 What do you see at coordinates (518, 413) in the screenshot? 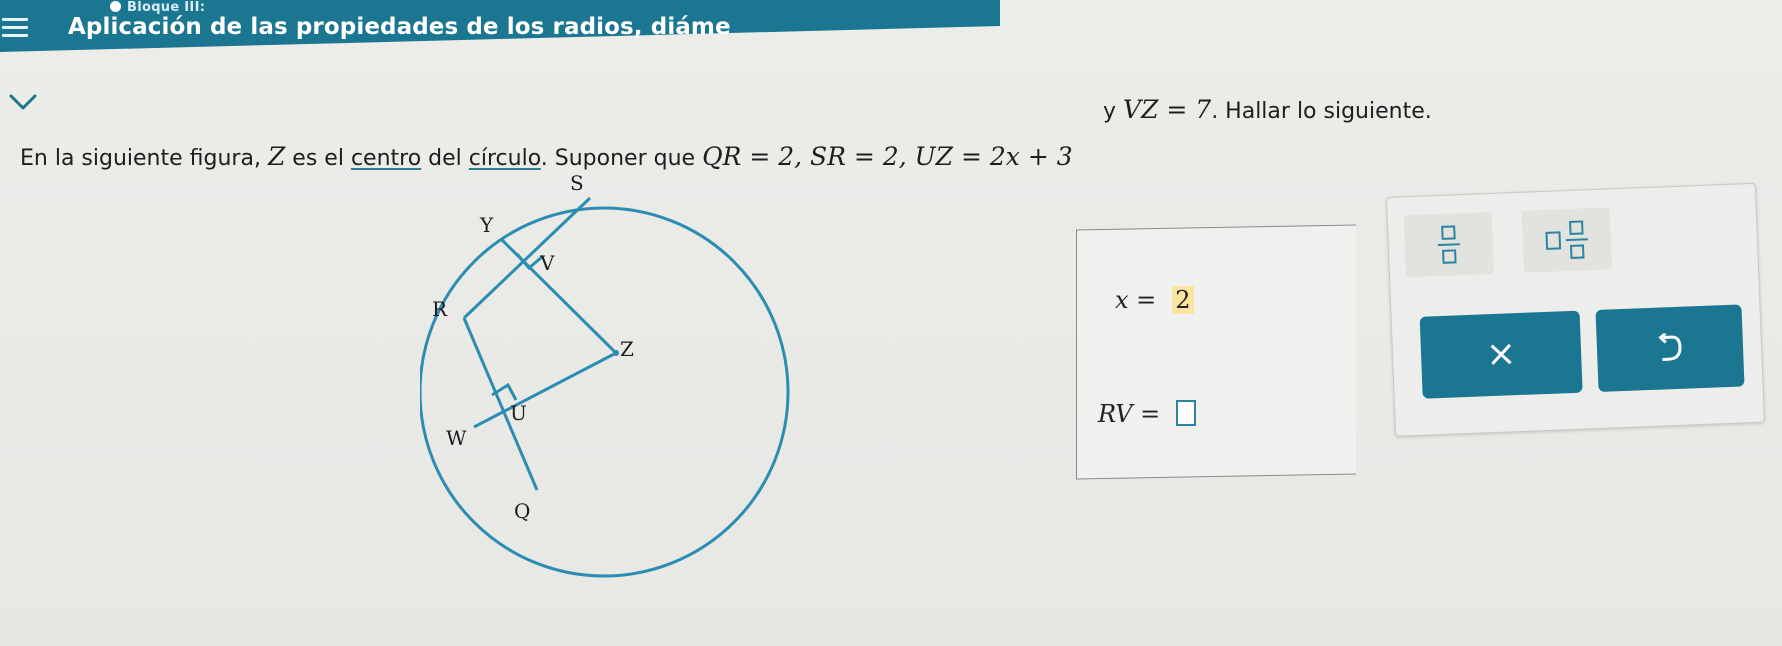
I see `label-u: U` at bounding box center [518, 413].